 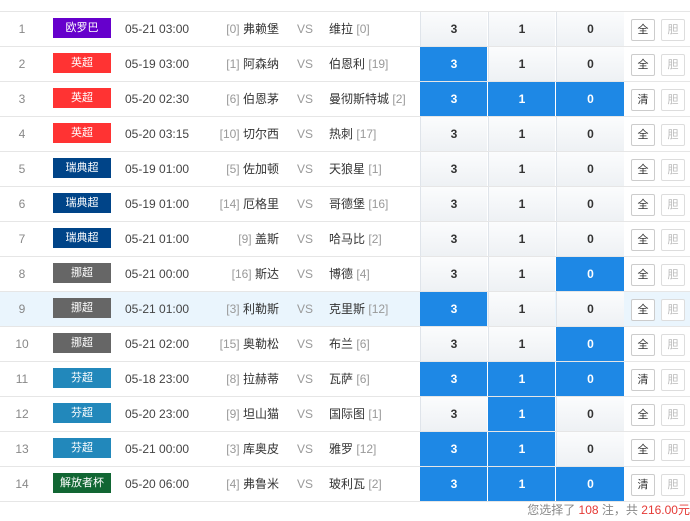 I want to click on row-number: 1, so click(x=22, y=29).